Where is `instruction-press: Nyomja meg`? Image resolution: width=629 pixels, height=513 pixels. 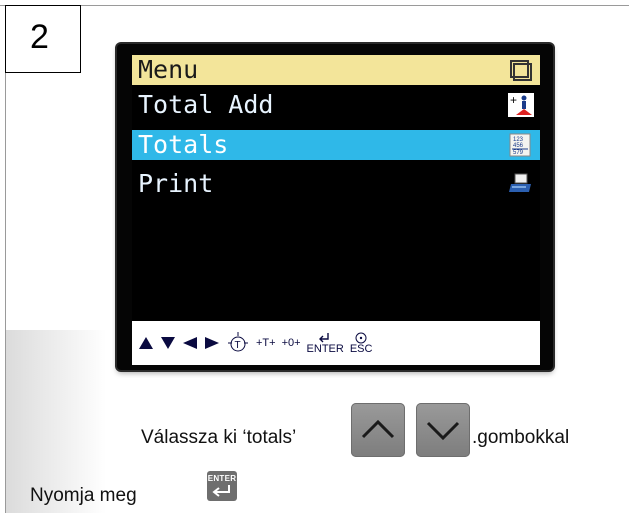 instruction-press: Nyomja meg is located at coordinates (83, 495).